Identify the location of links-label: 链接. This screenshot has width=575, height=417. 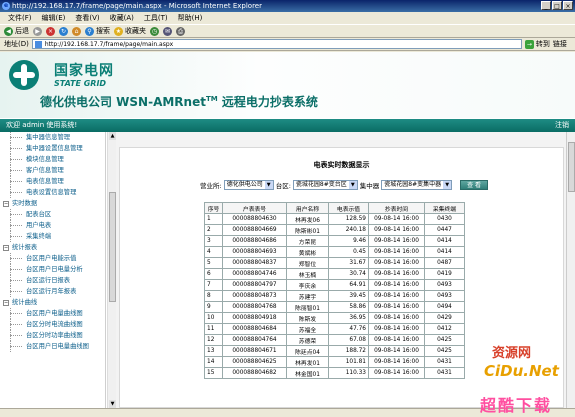
(560, 44).